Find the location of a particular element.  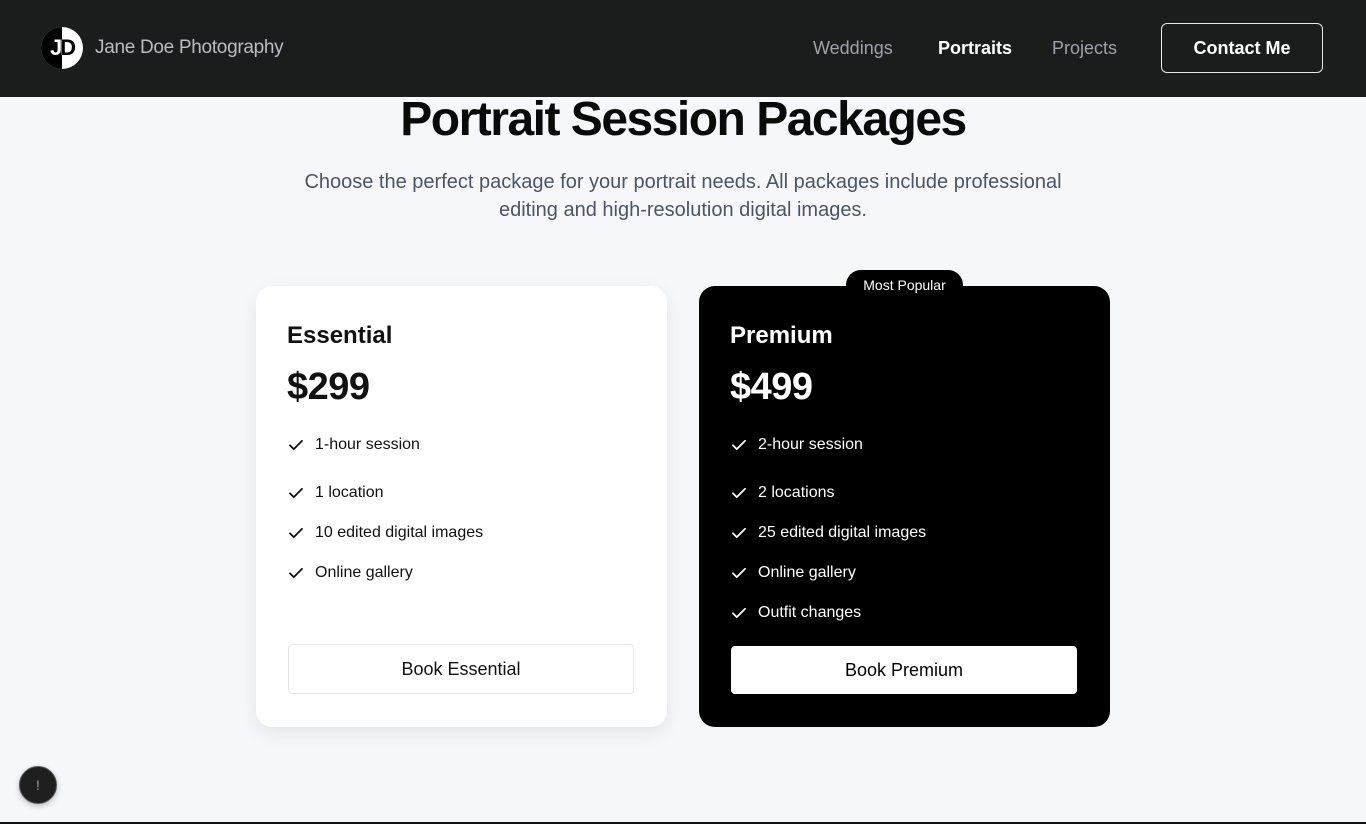

nav-weddings: Weddings is located at coordinates (853, 48).